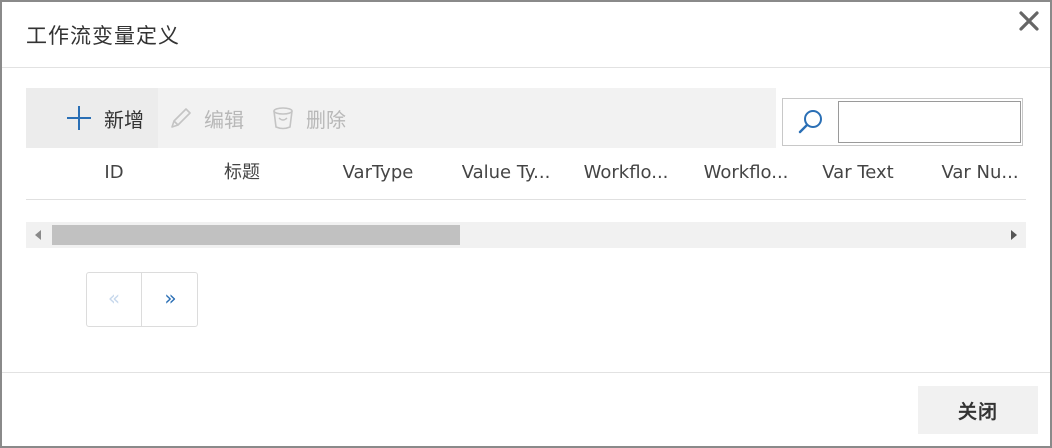 The width and height of the screenshot is (1052, 448). I want to click on left-arrow-icon, so click(38, 235).